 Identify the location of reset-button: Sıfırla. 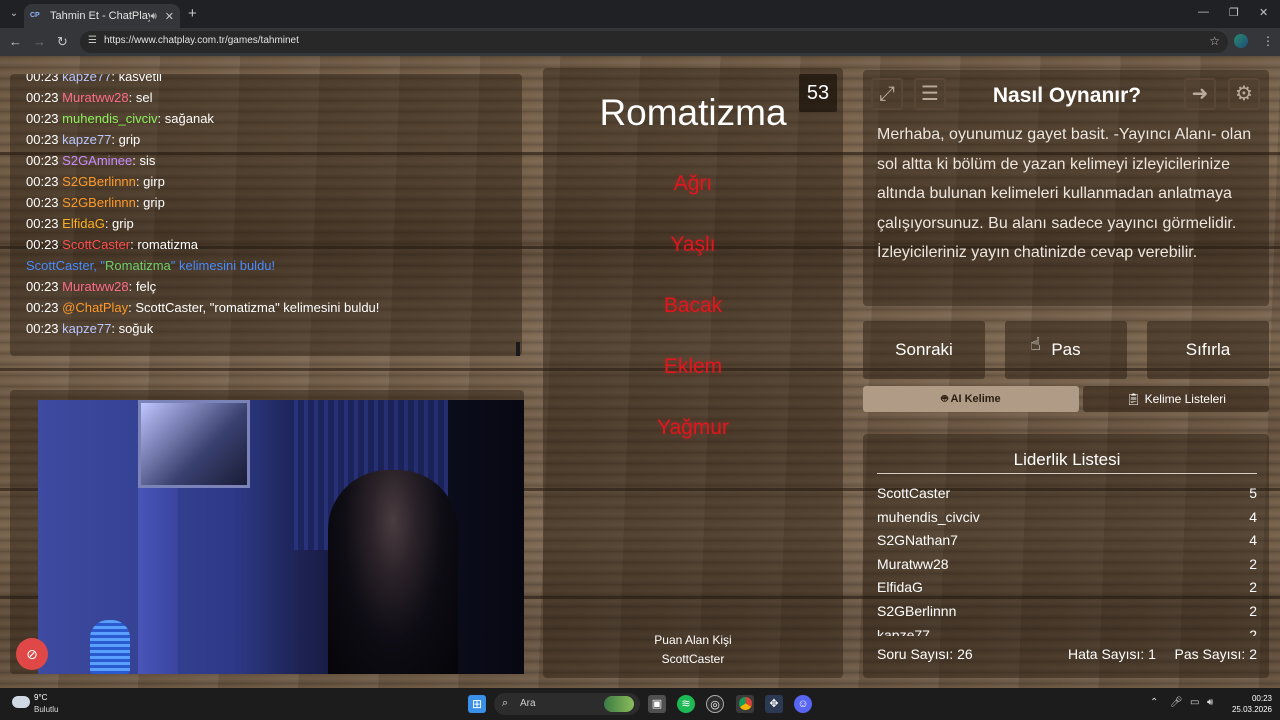
(1208, 350).